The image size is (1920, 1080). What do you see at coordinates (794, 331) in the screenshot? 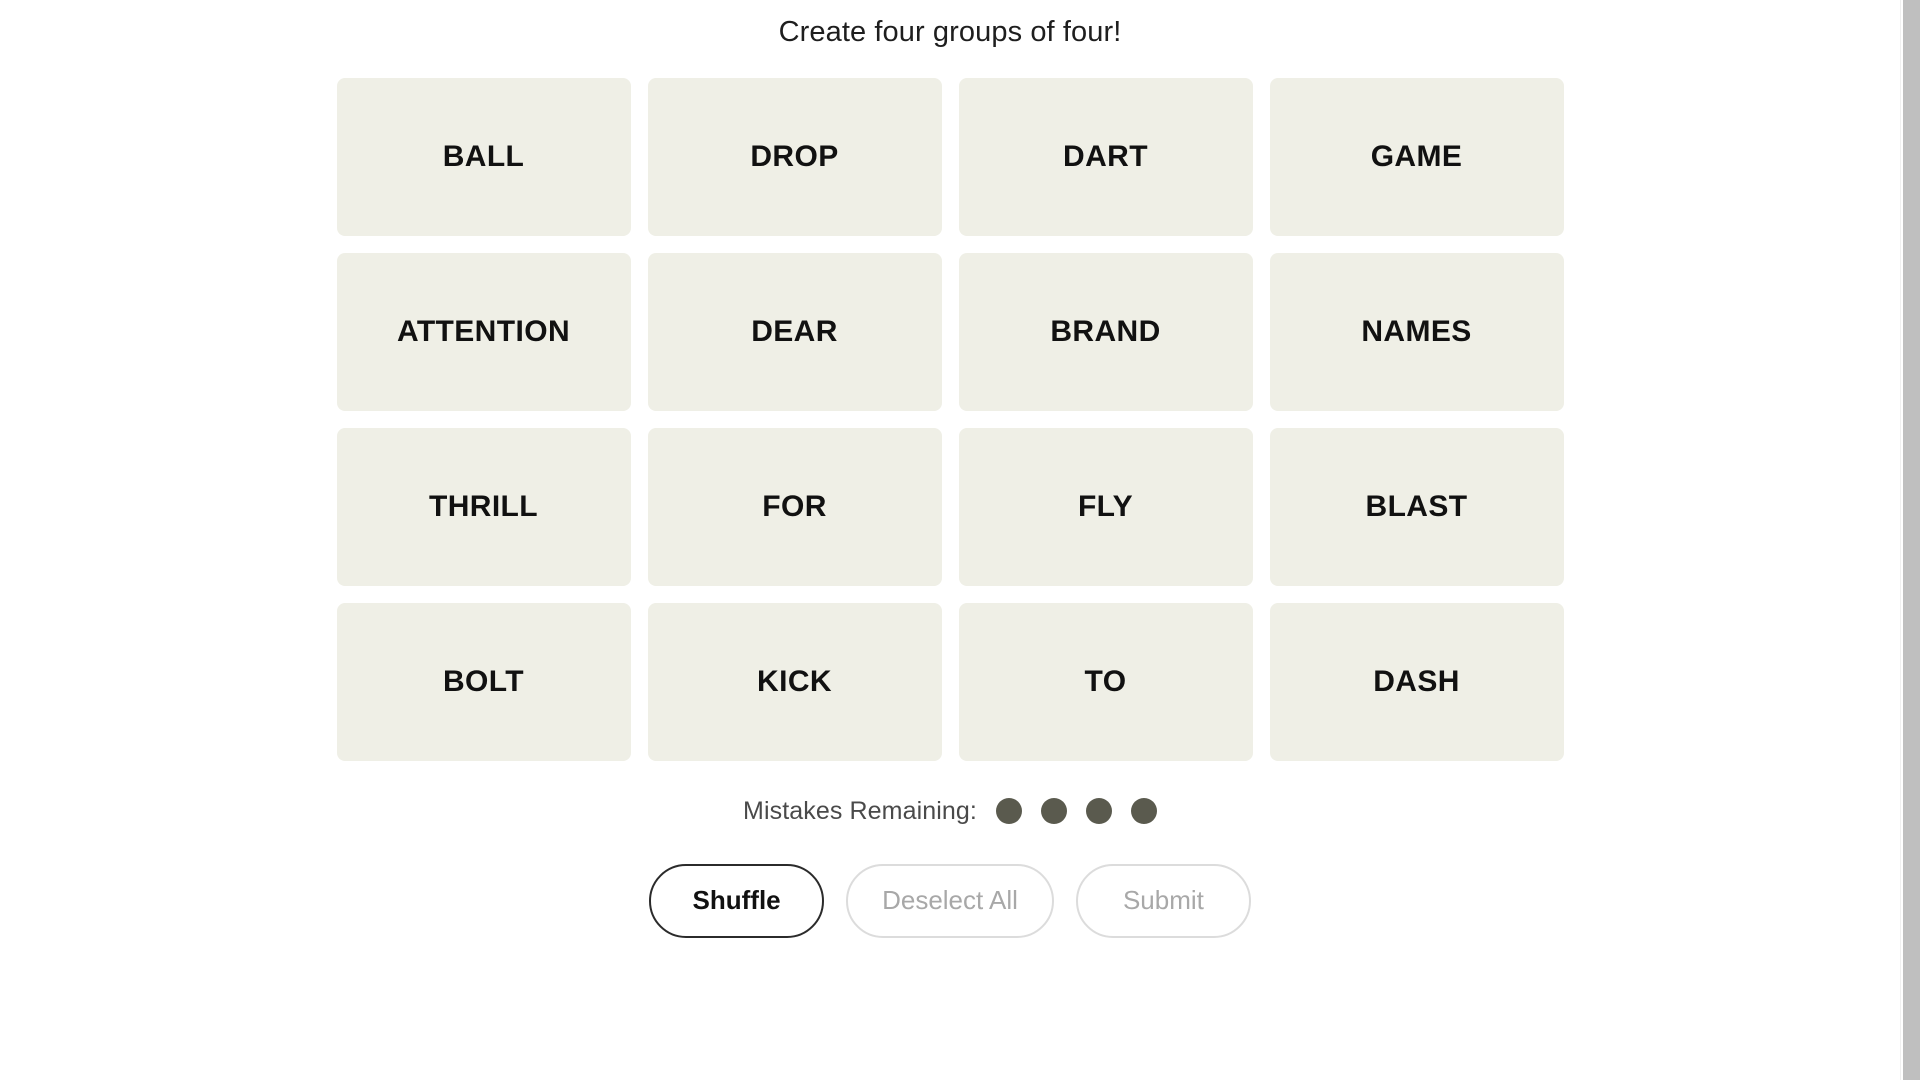
I see `word-tile-dear: DEAR` at bounding box center [794, 331].